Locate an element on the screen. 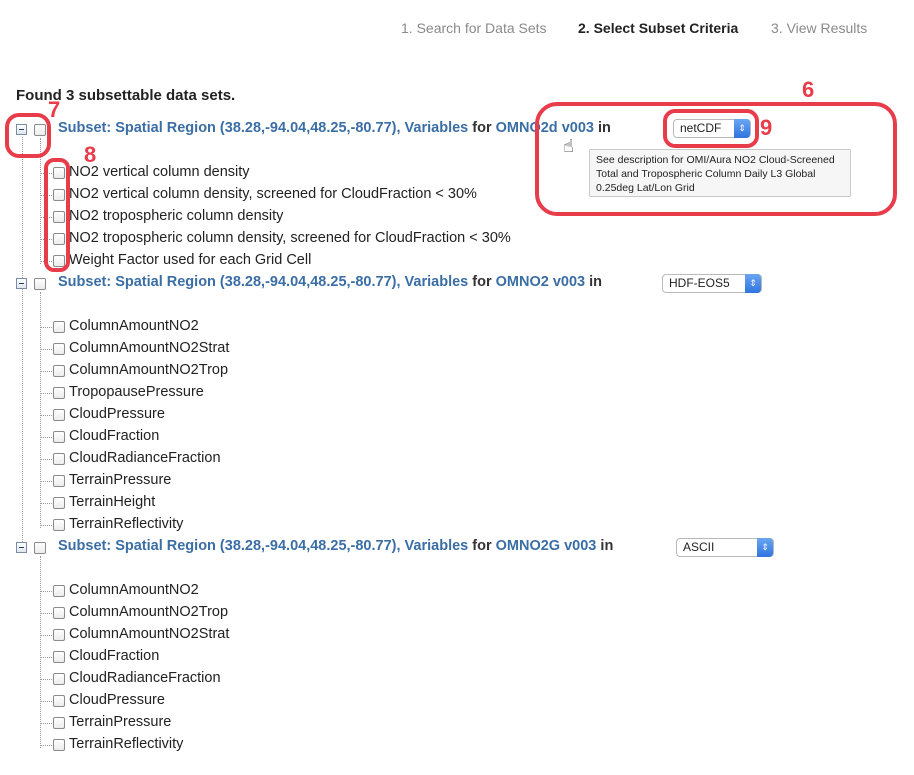  variable-label: Weight Factor used for each Grid Cell is located at coordinates (190, 260).